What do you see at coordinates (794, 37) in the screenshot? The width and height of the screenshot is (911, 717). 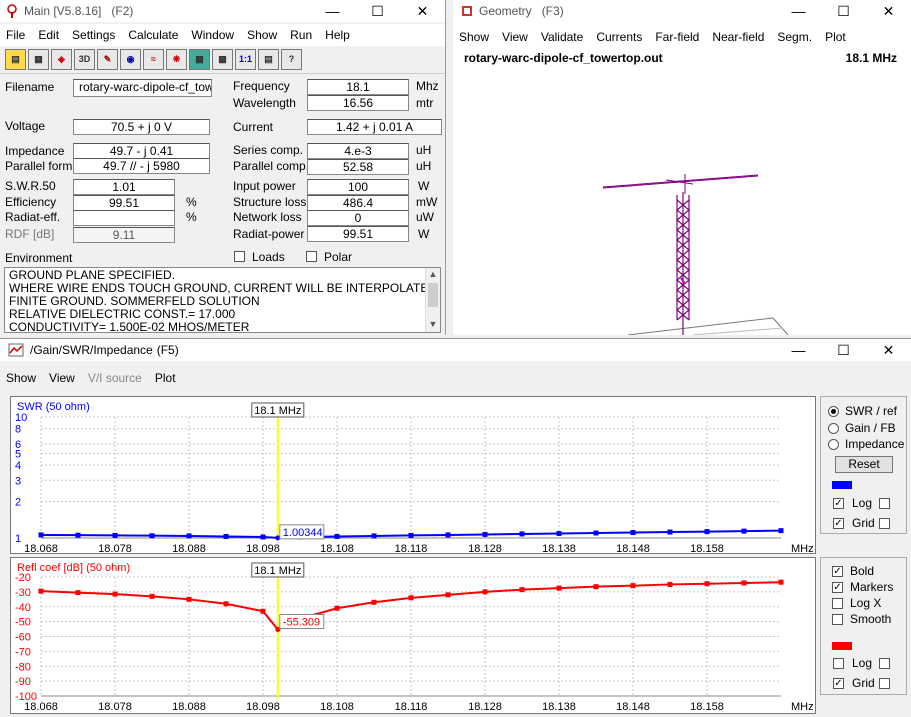 I see `geo-menu-segm: Segm.` at bounding box center [794, 37].